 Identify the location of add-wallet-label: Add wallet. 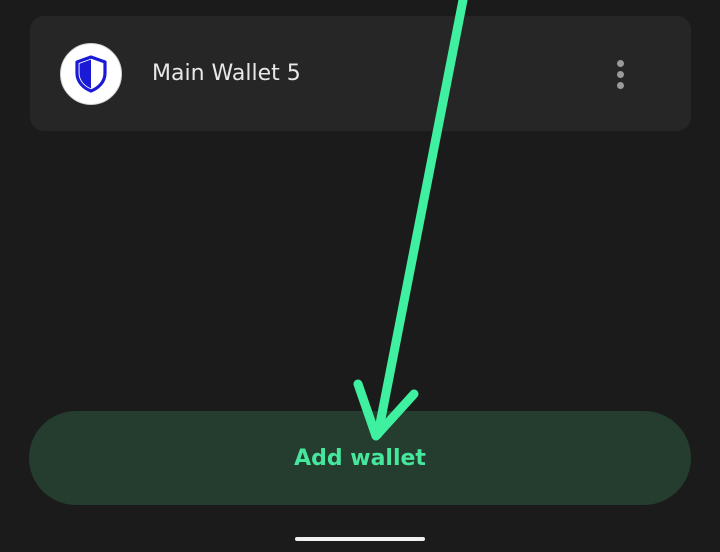
(360, 458).